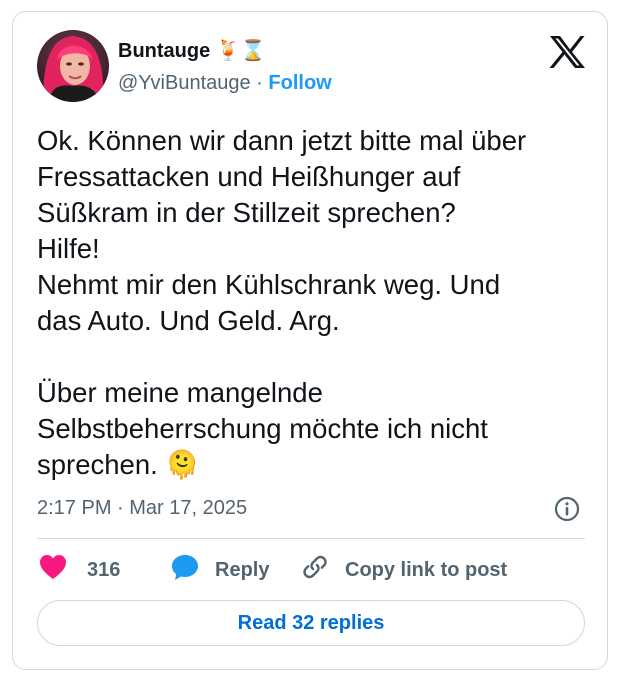 This screenshot has height=682, width=620. I want to click on author-display-name: Buntauge 🍹⌛, so click(192, 51).